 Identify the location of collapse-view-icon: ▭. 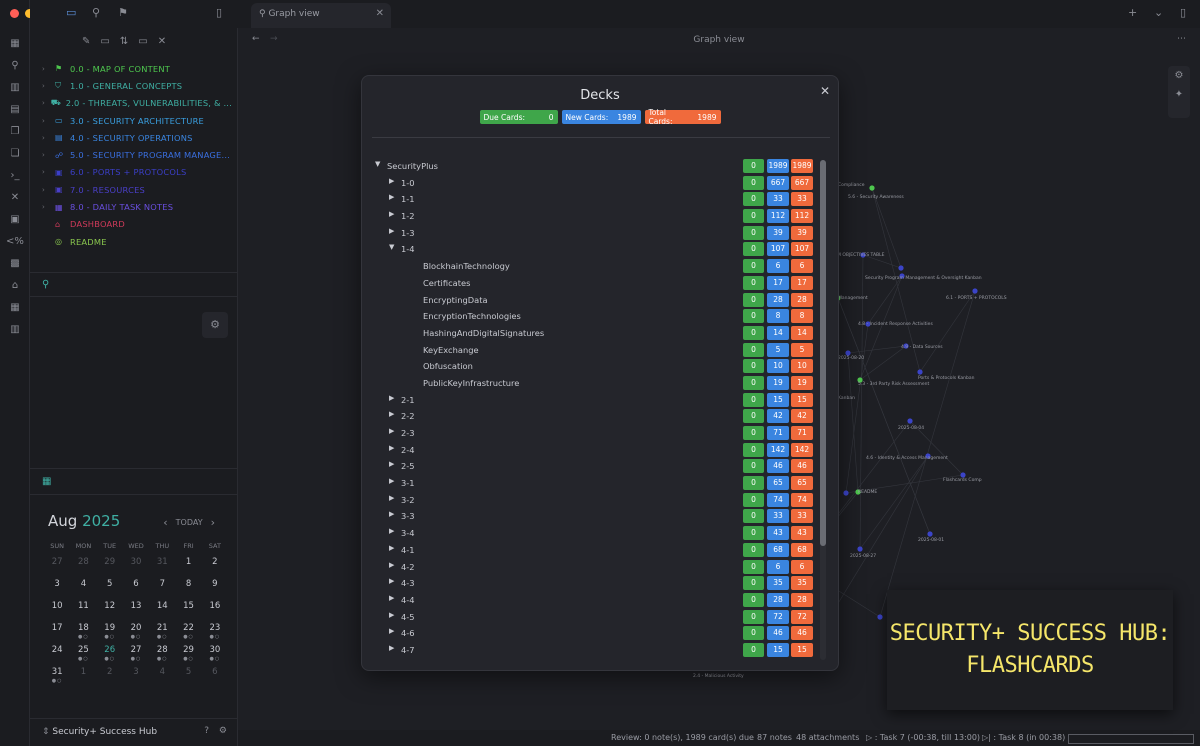
(142, 41).